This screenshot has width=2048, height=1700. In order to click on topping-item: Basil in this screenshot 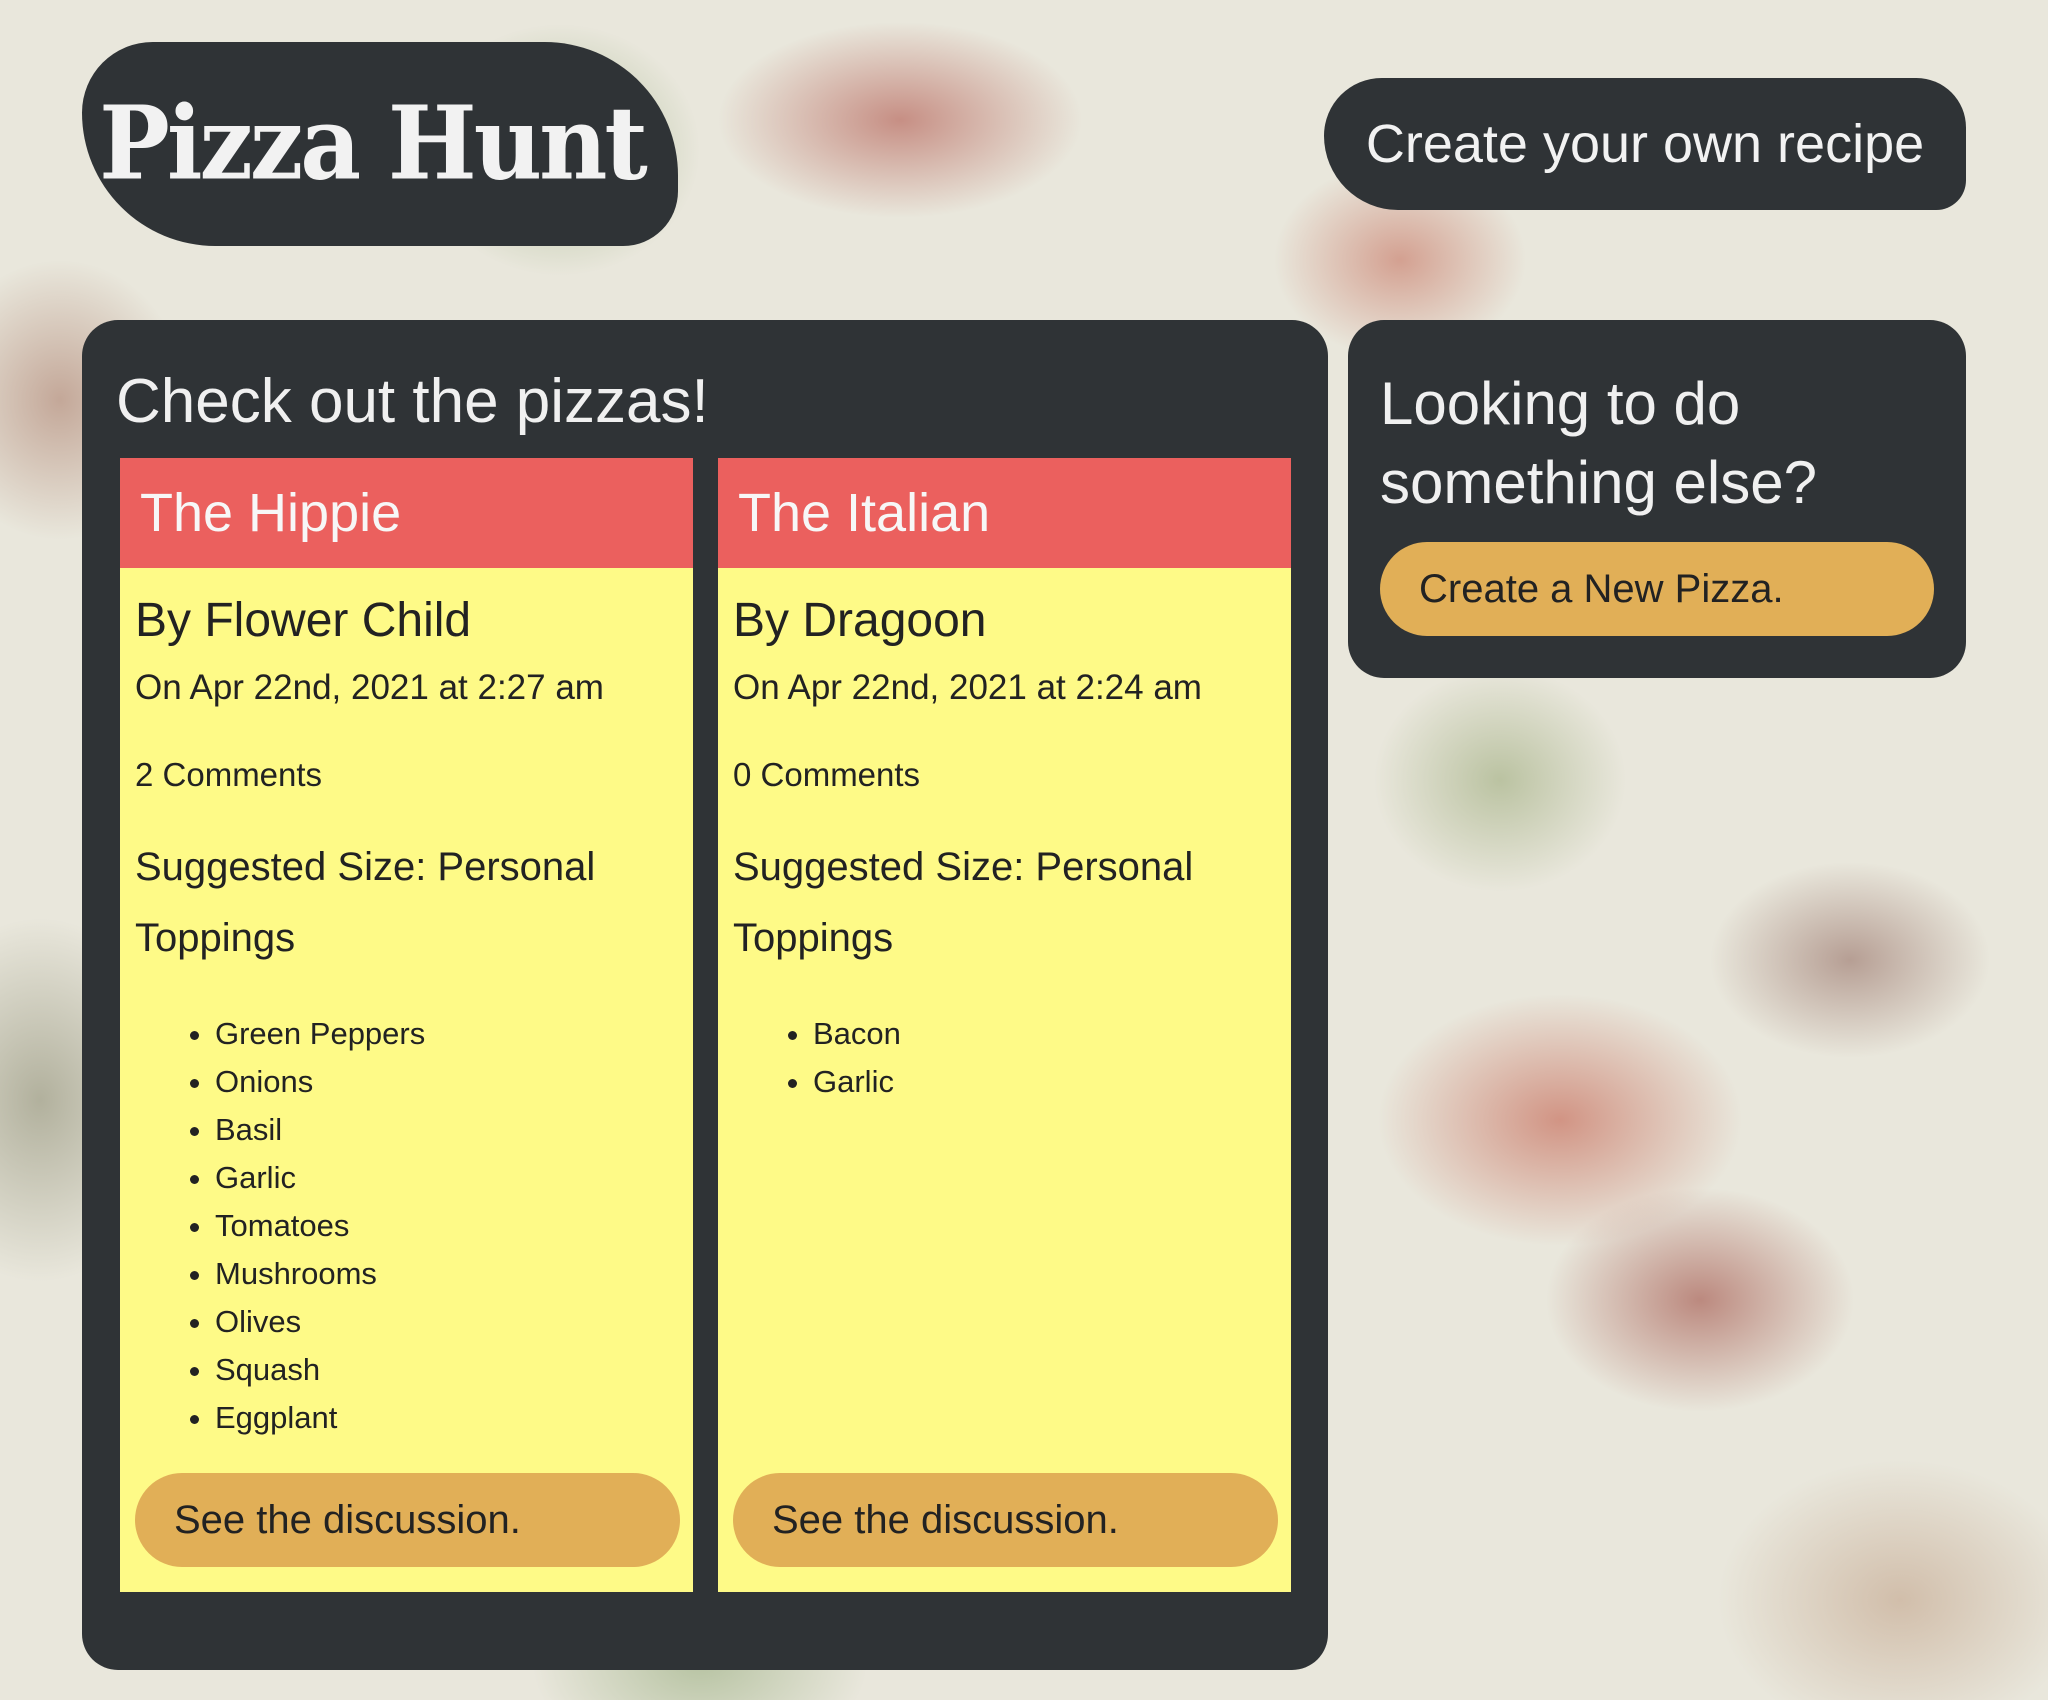, I will do `click(320, 1130)`.